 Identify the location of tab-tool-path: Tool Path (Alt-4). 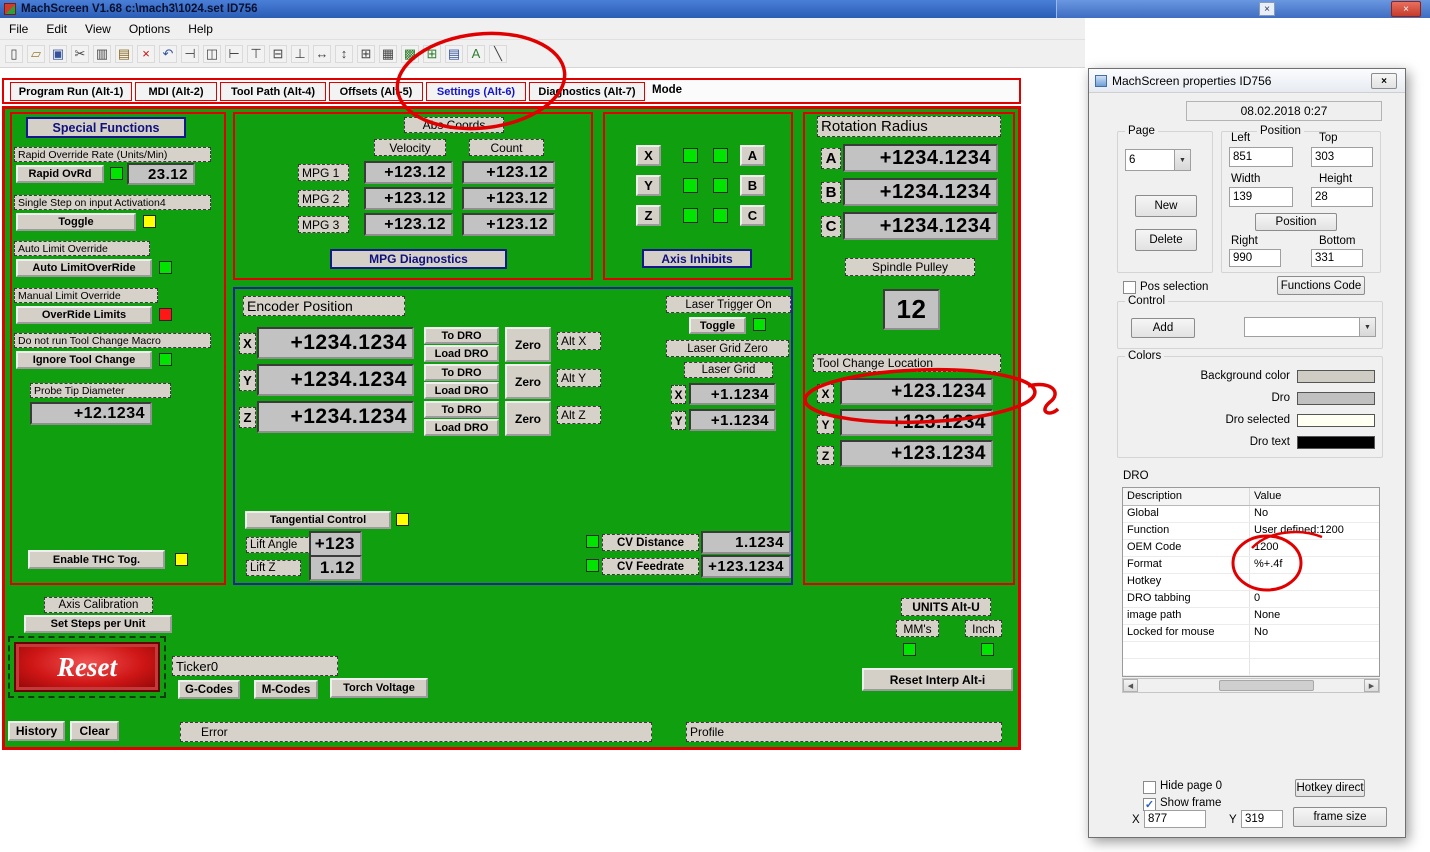
(273, 91).